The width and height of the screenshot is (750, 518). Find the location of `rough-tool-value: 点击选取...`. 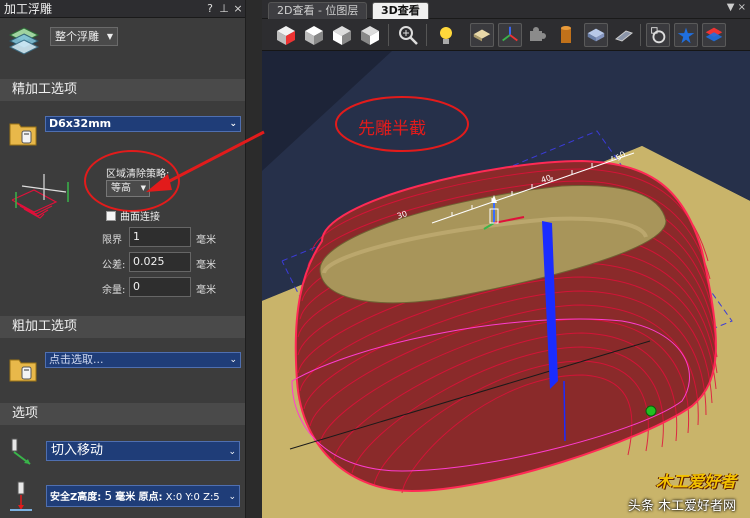

rough-tool-value: 点击选取... is located at coordinates (76, 359).